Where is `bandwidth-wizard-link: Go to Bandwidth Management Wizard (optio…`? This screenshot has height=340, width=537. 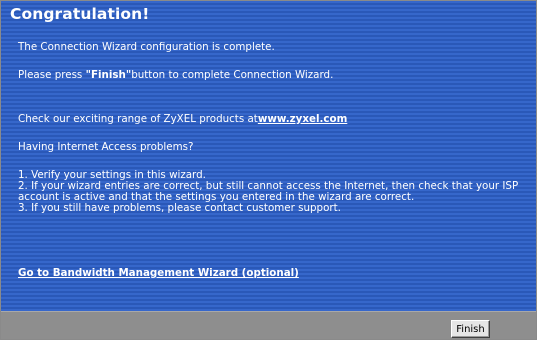 bandwidth-wizard-link: Go to Bandwidth Management Wizard (optio… is located at coordinates (158, 273).